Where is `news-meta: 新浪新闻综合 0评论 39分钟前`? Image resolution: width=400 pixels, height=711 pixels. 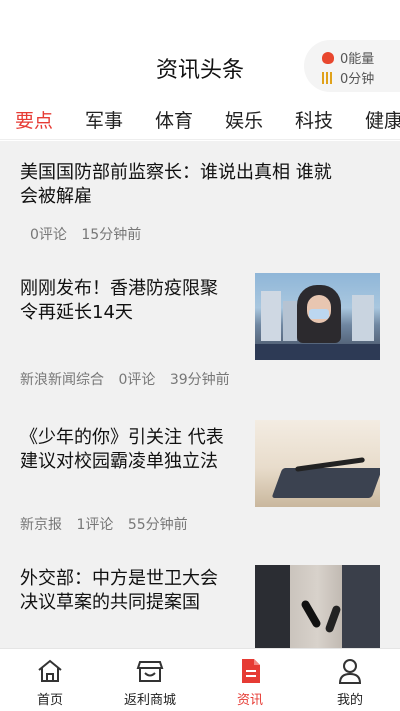
news-meta: 新浪新闻综合 0评论 39分钟前 is located at coordinates (130, 379).